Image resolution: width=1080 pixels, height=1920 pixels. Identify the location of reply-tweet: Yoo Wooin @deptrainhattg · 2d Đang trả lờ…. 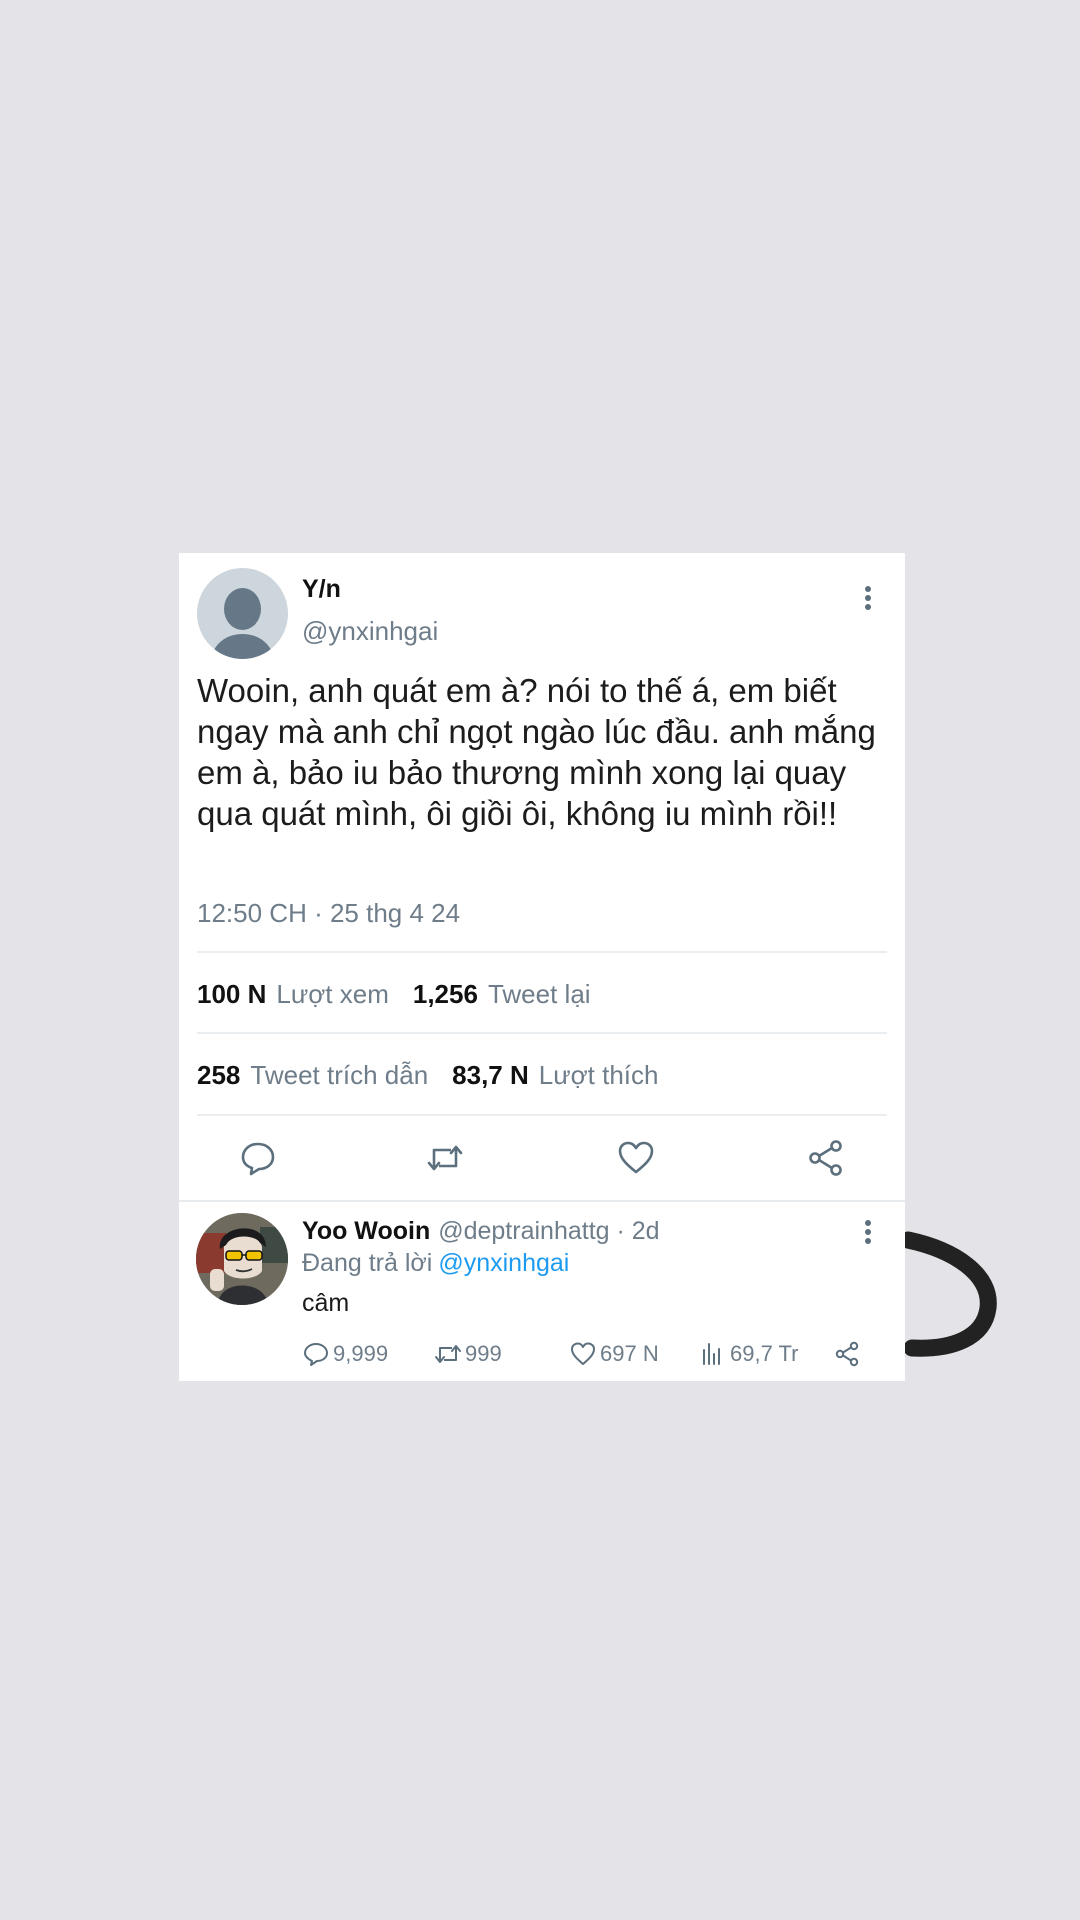
(542, 1292).